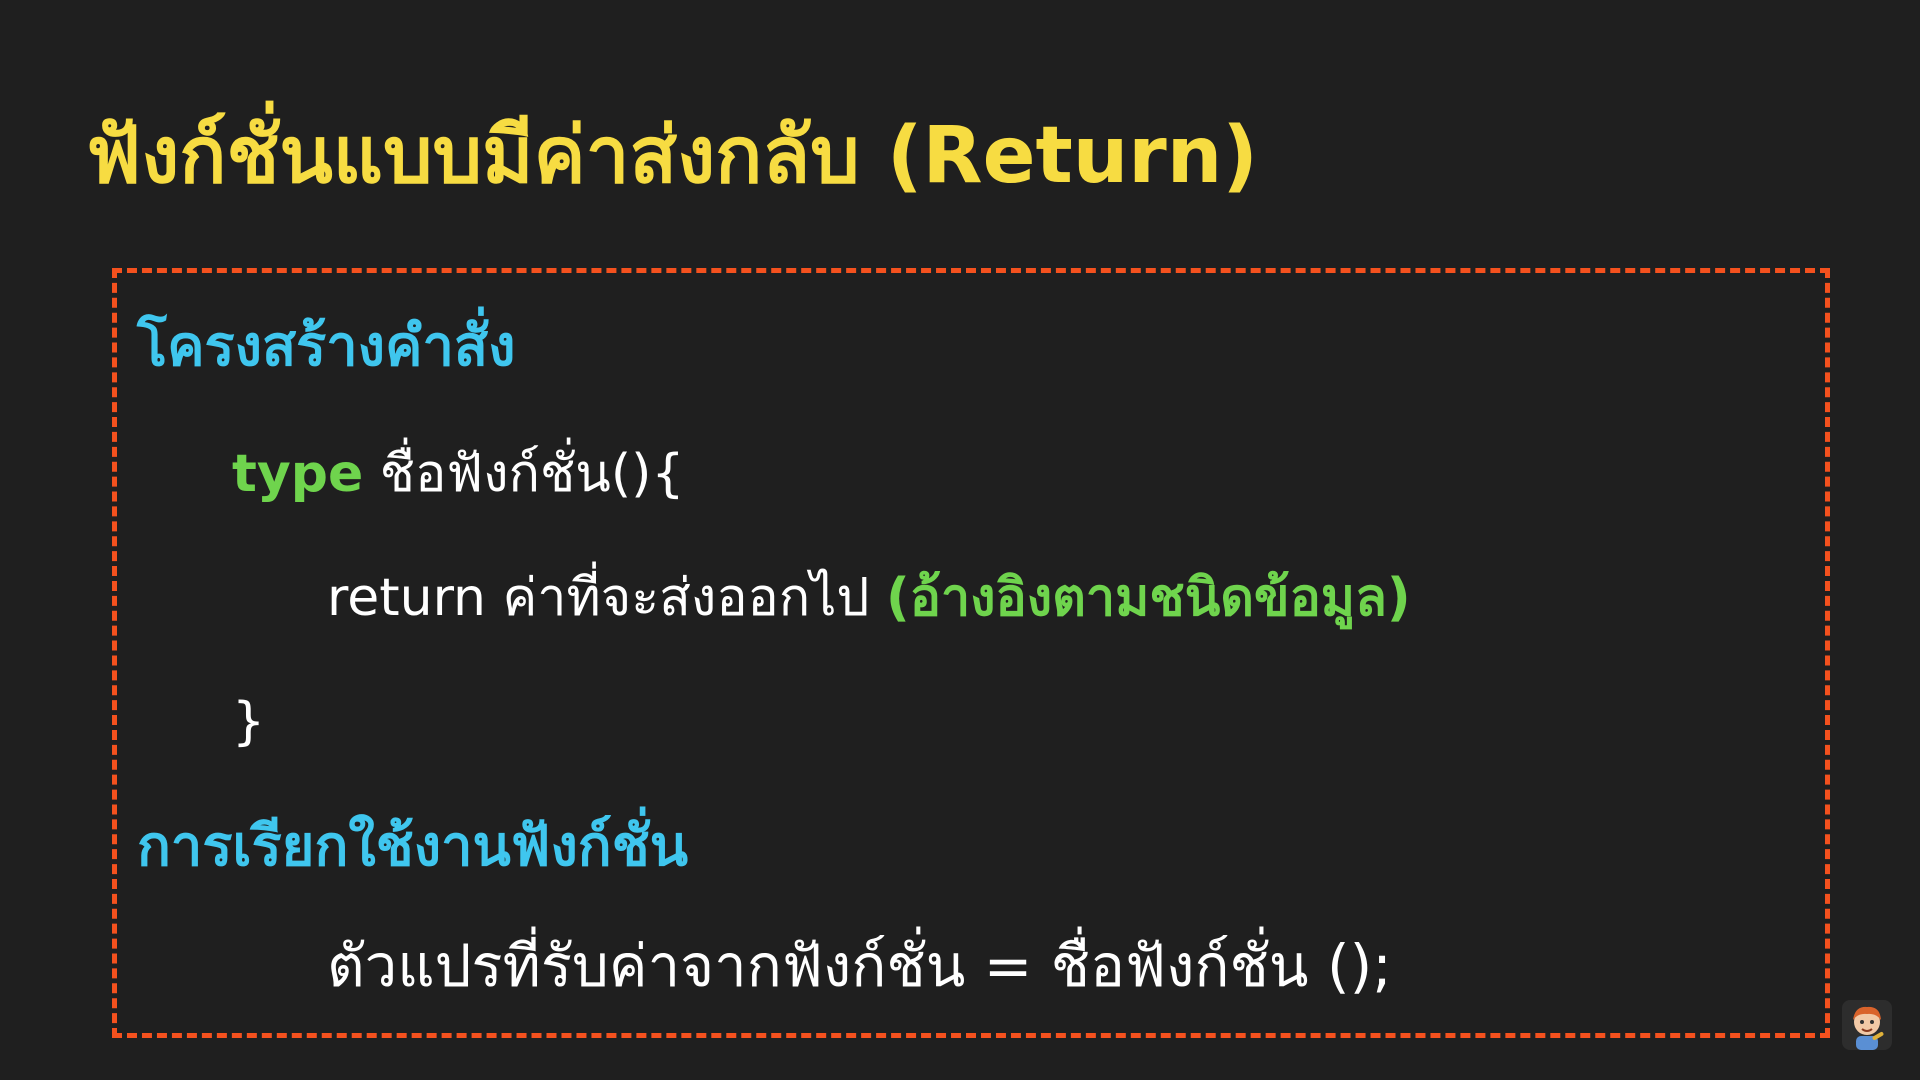 This screenshot has height=1080, width=1920. Describe the element at coordinates (412, 846) in the screenshot. I see `usage-heading: การเรียกใช้งานฟังก์ชั่น` at that location.